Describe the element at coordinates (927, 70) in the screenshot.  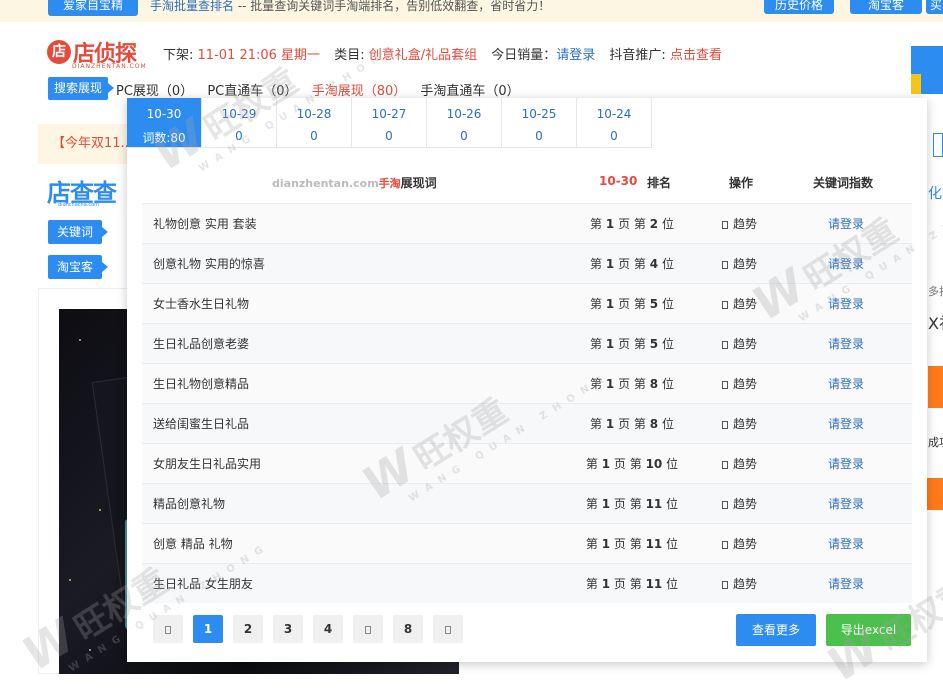
I see `right-ad-banner` at that location.